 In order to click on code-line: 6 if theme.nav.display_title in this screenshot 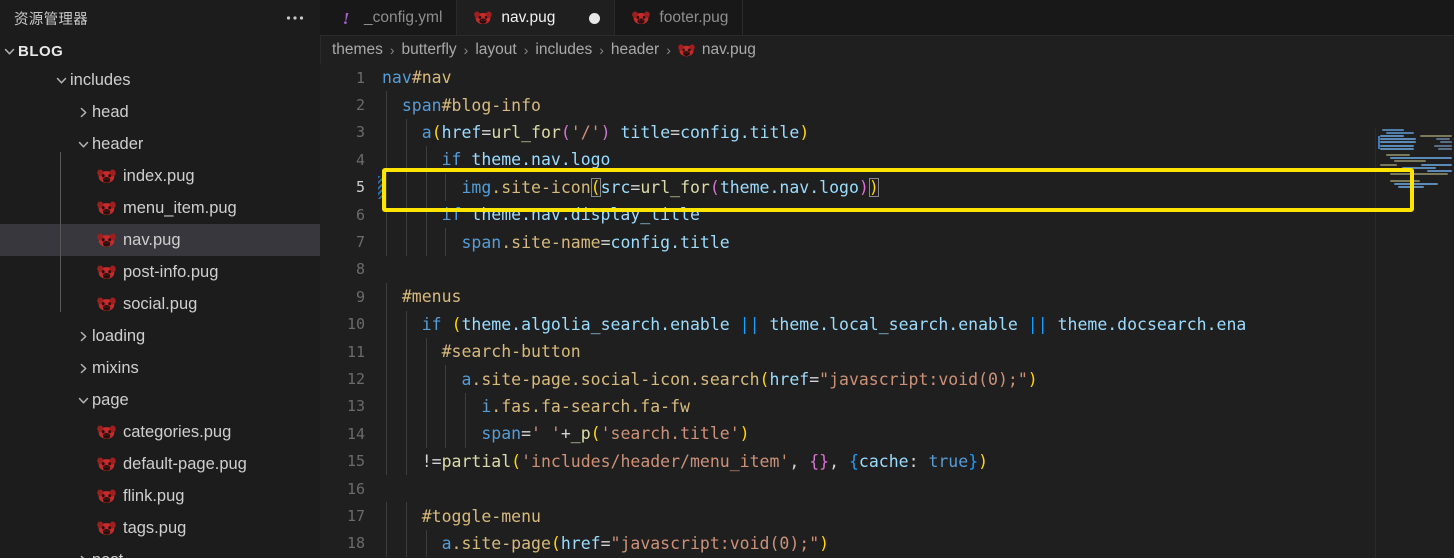, I will do `click(887, 215)`.